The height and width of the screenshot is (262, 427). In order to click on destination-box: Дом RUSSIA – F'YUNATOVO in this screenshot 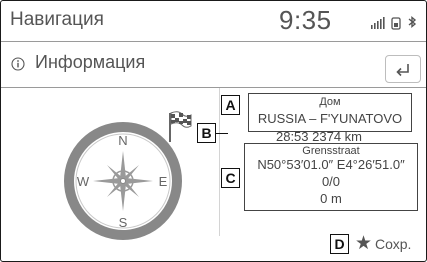, I will do `click(330, 112)`.